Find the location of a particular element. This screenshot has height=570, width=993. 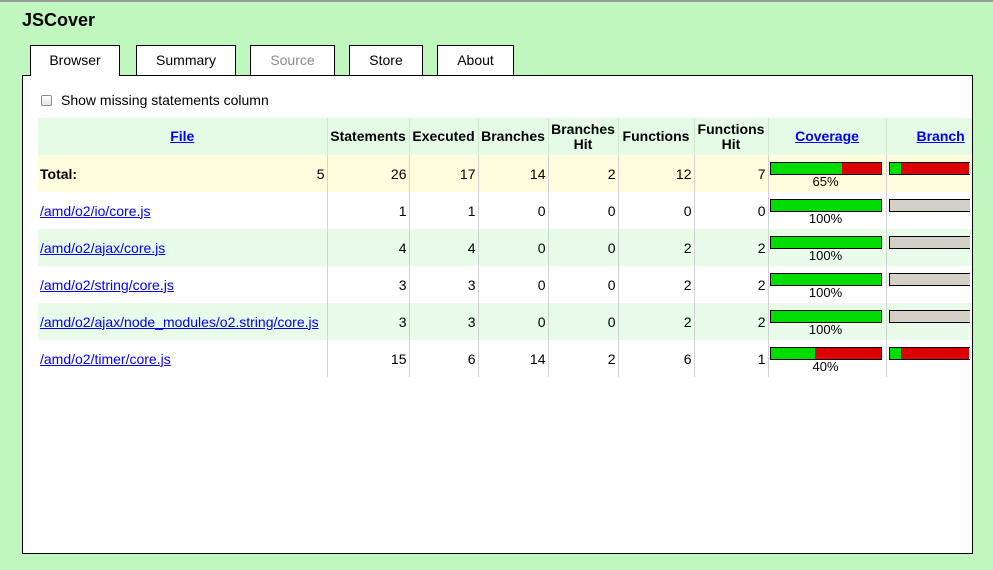

file-link: /amd/o2/string/core.js is located at coordinates (107, 285).